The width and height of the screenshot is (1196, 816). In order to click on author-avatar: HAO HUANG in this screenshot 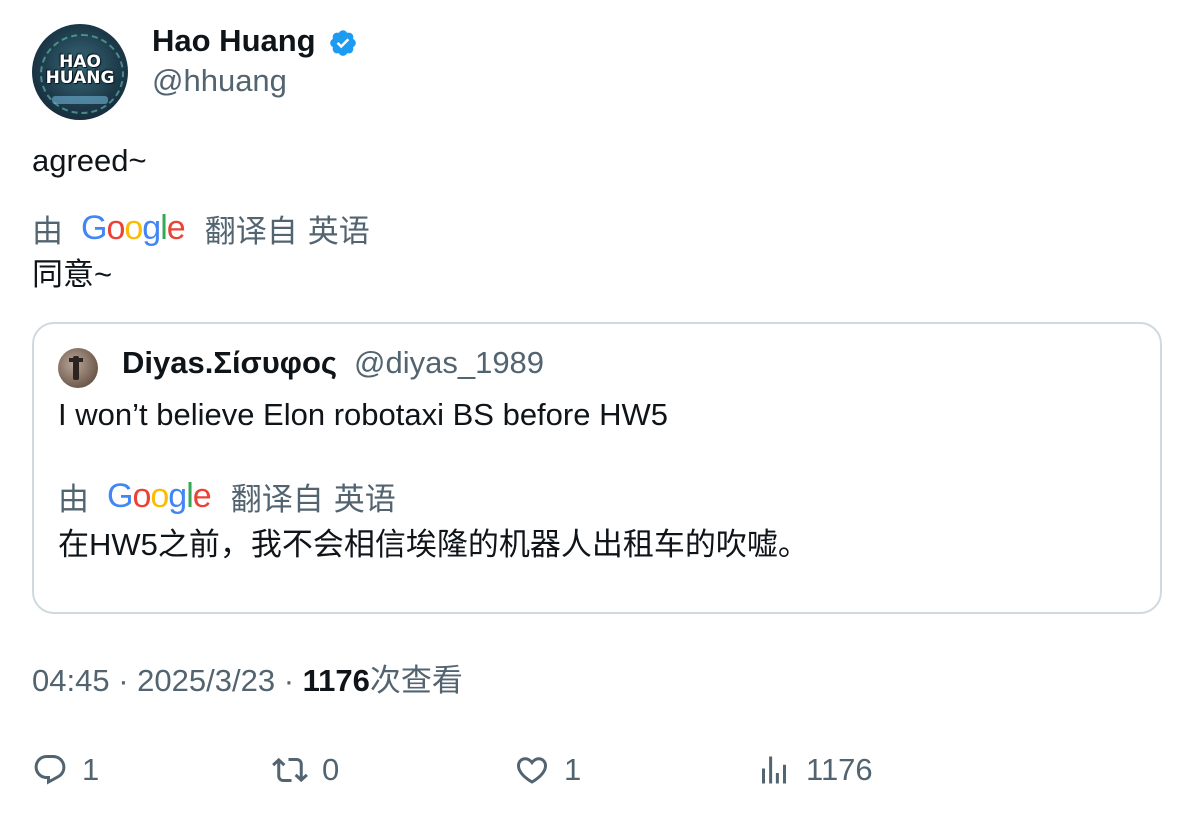, I will do `click(80, 72)`.